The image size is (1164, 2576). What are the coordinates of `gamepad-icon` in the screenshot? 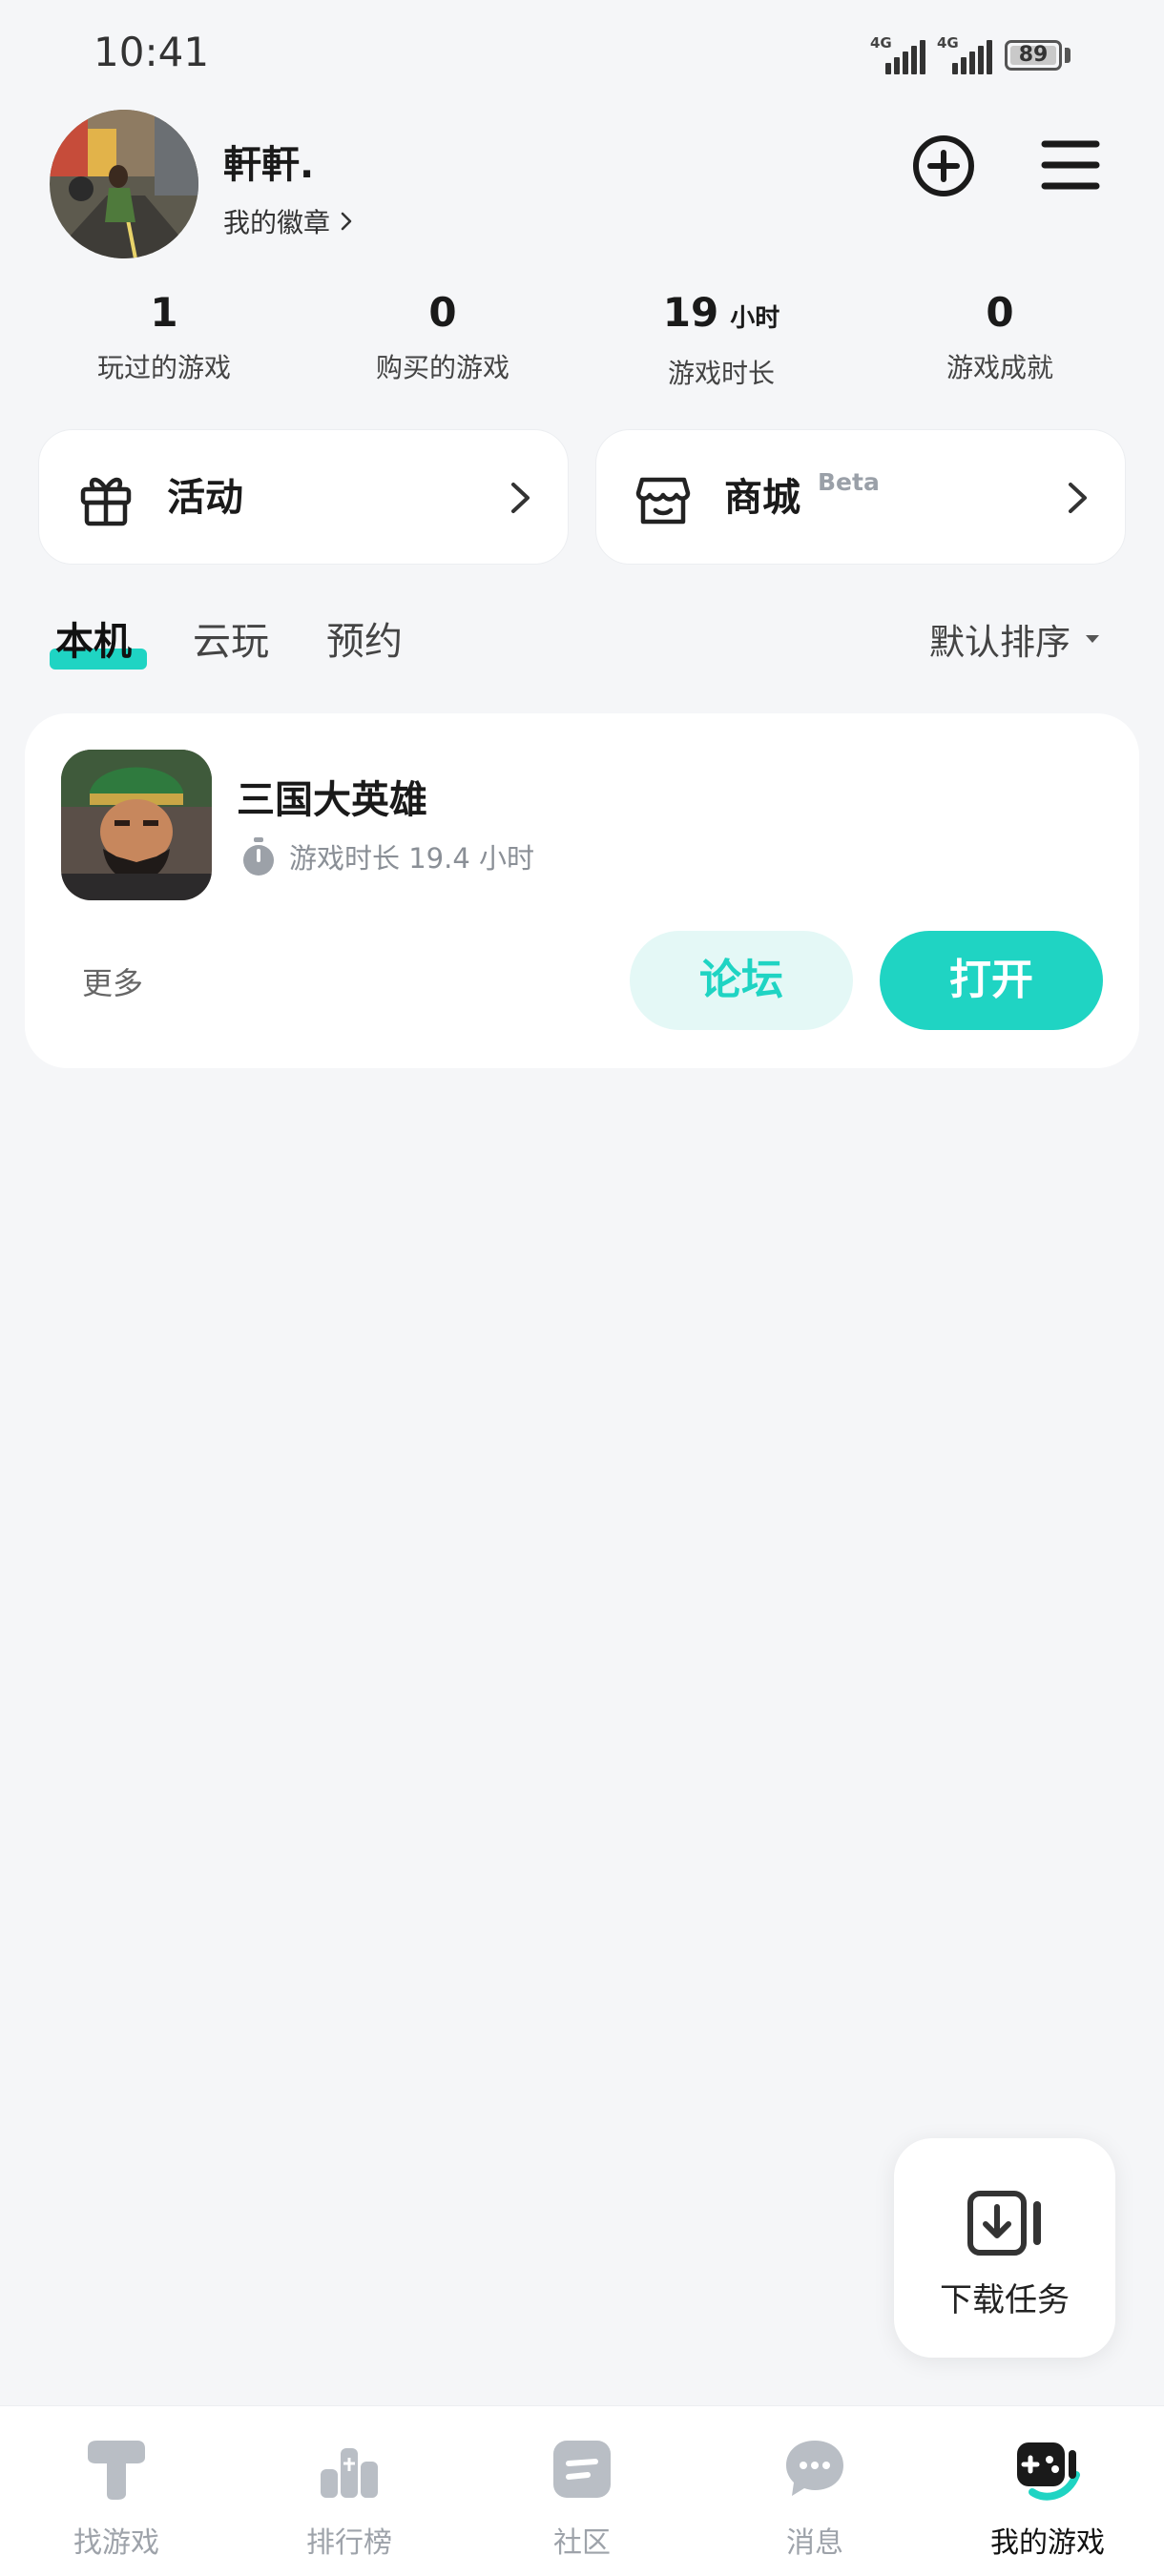 It's located at (1048, 2471).